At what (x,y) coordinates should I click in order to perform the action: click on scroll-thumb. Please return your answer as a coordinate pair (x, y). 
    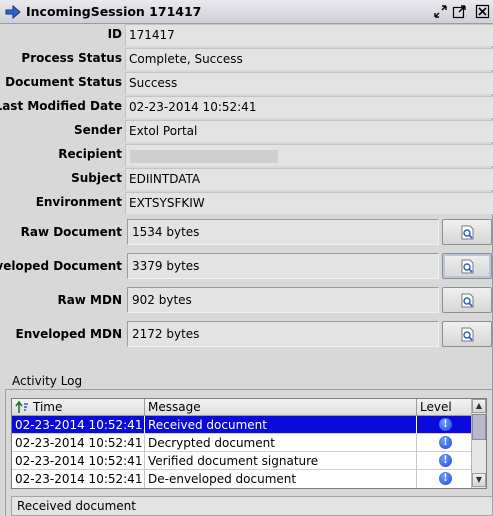
    Looking at the image, I should click on (479, 427).